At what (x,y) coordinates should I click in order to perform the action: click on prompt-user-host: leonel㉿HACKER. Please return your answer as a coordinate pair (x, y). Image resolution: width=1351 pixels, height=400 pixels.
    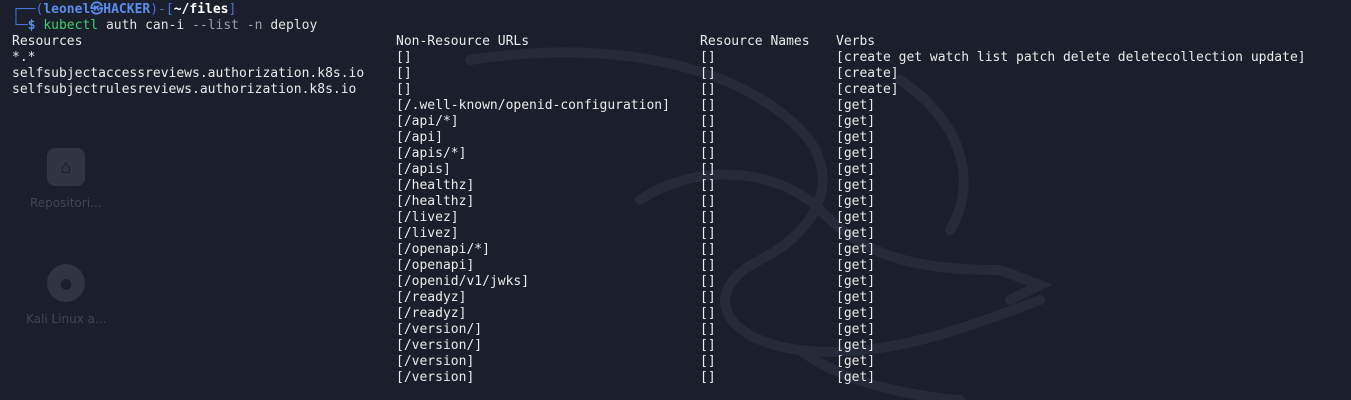
    Looking at the image, I should click on (97, 9).